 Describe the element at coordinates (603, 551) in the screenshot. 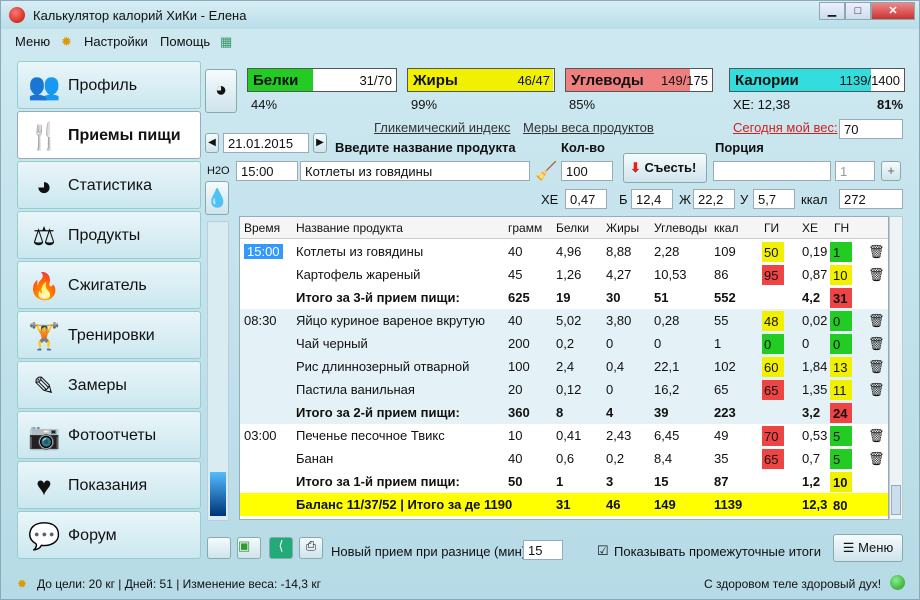

I see `show-totals-checkbox: ☑` at that location.